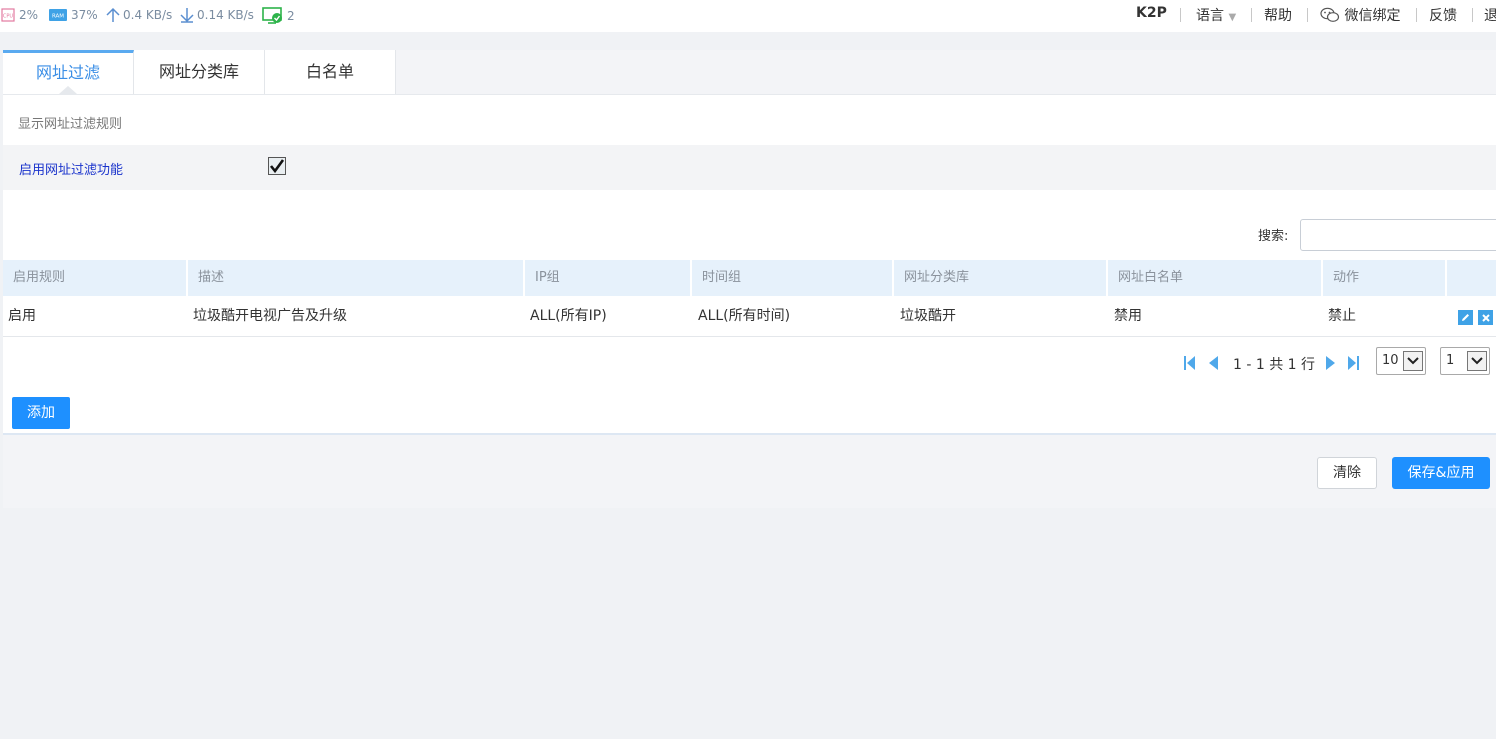 Image resolution: width=1496 pixels, height=739 pixels. I want to click on wechat-bind-label: 微信绑定, so click(1372, 16).